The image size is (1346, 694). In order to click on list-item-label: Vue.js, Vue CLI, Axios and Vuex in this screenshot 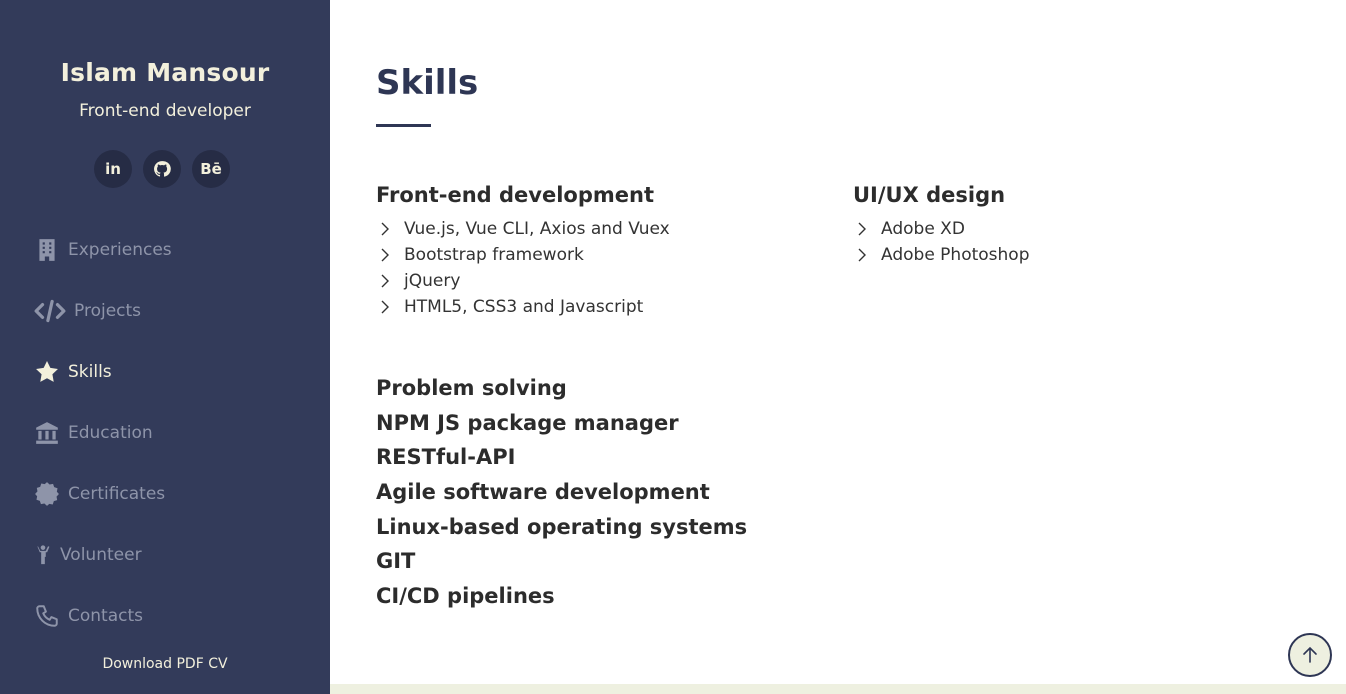, I will do `click(537, 229)`.